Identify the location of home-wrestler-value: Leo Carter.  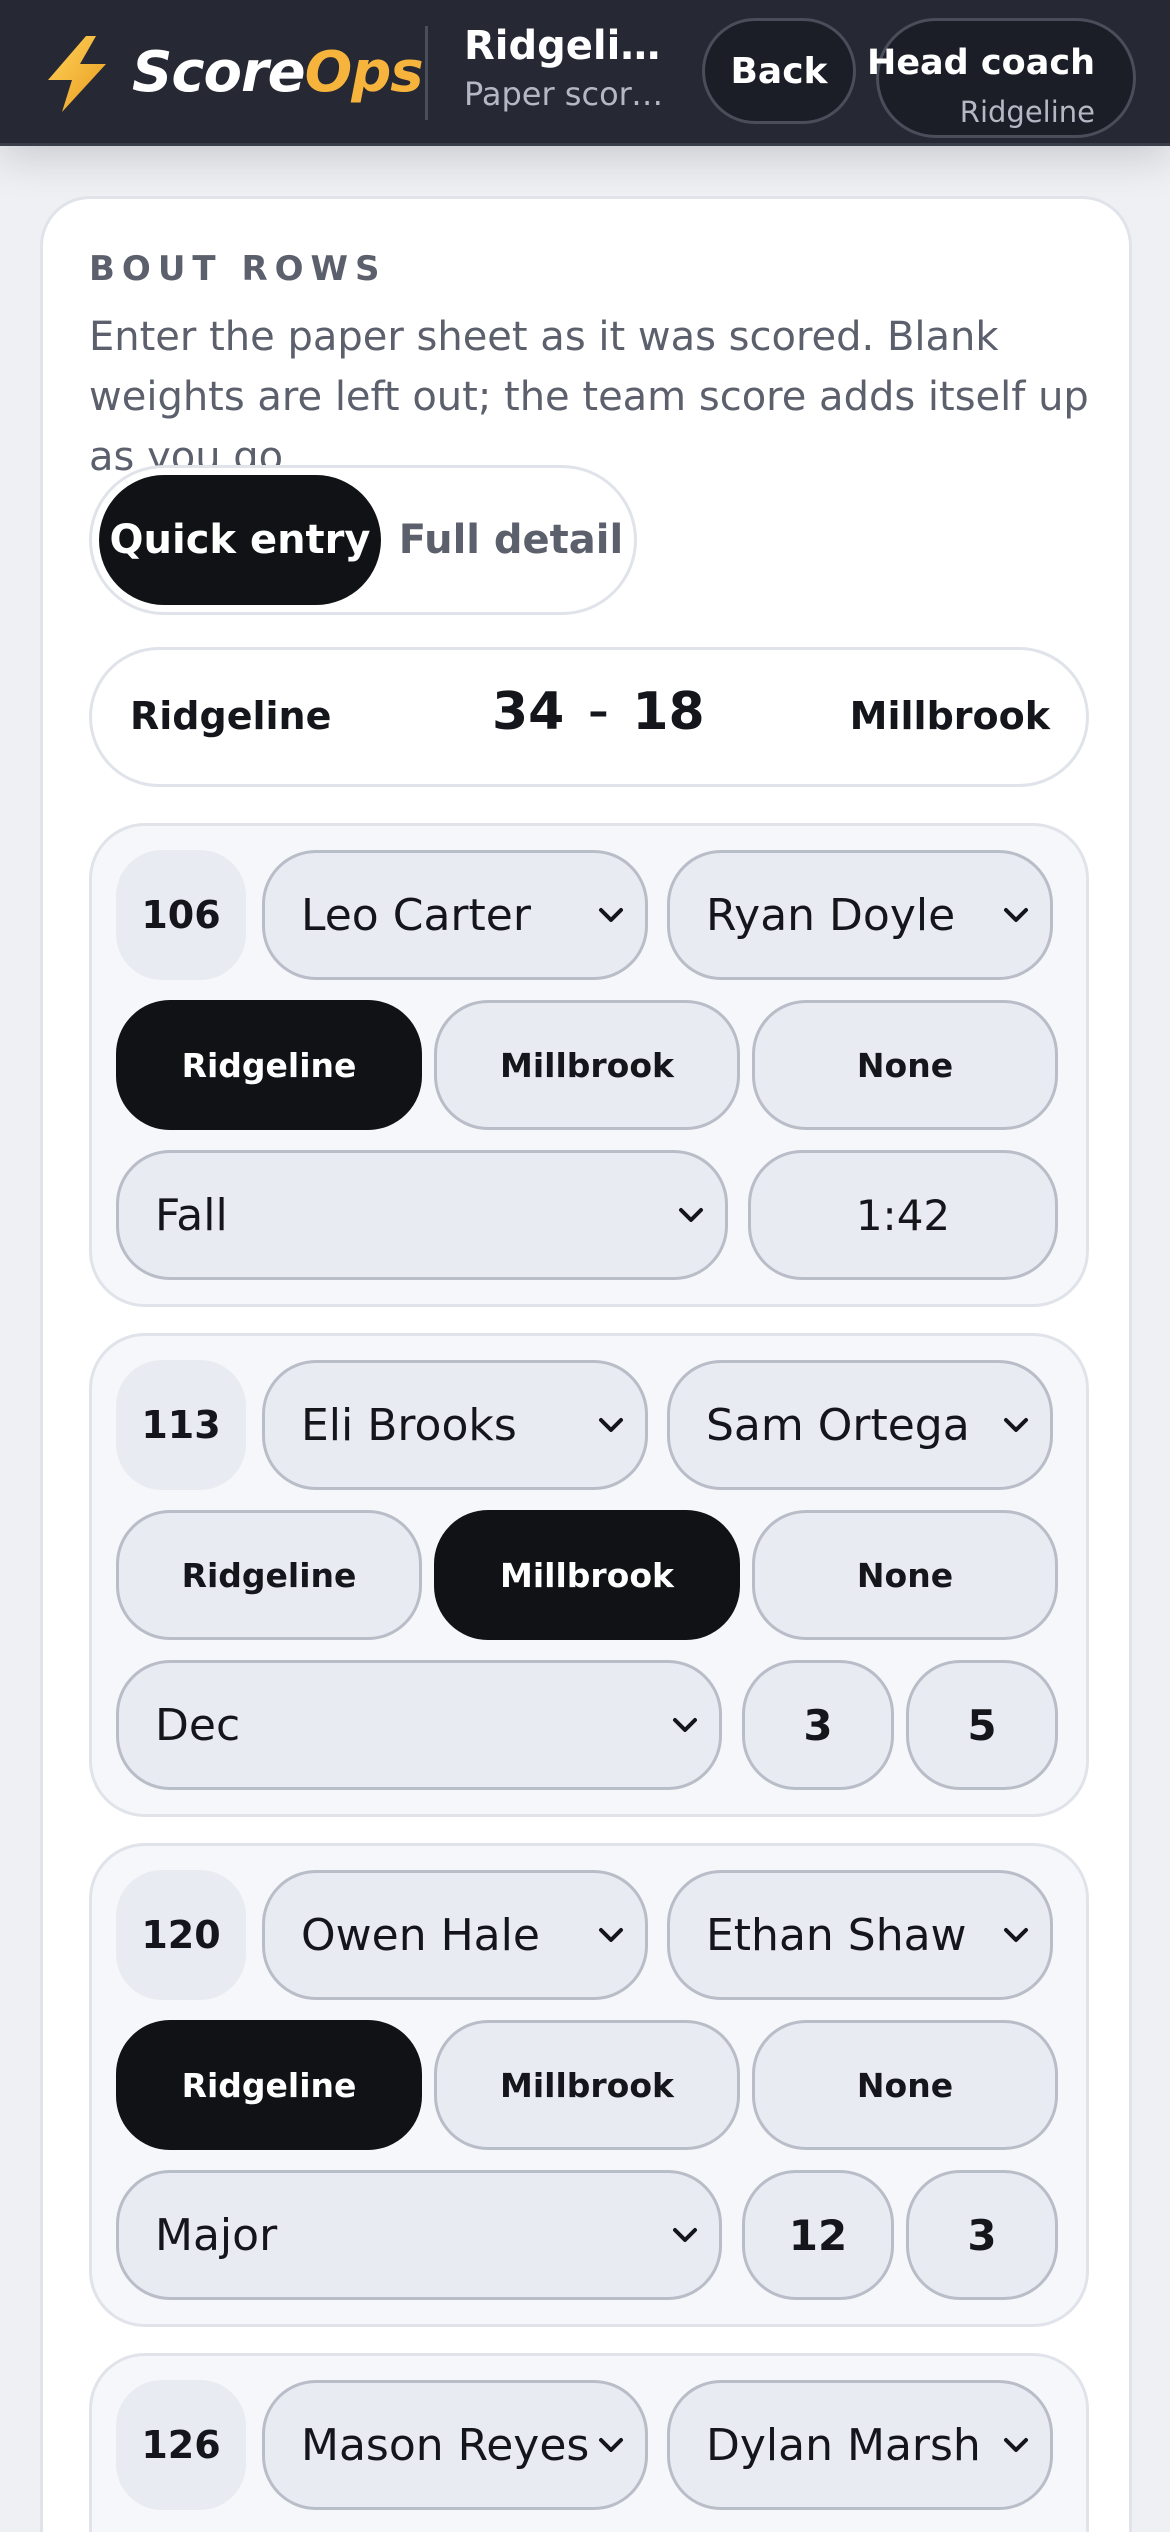
(416, 915).